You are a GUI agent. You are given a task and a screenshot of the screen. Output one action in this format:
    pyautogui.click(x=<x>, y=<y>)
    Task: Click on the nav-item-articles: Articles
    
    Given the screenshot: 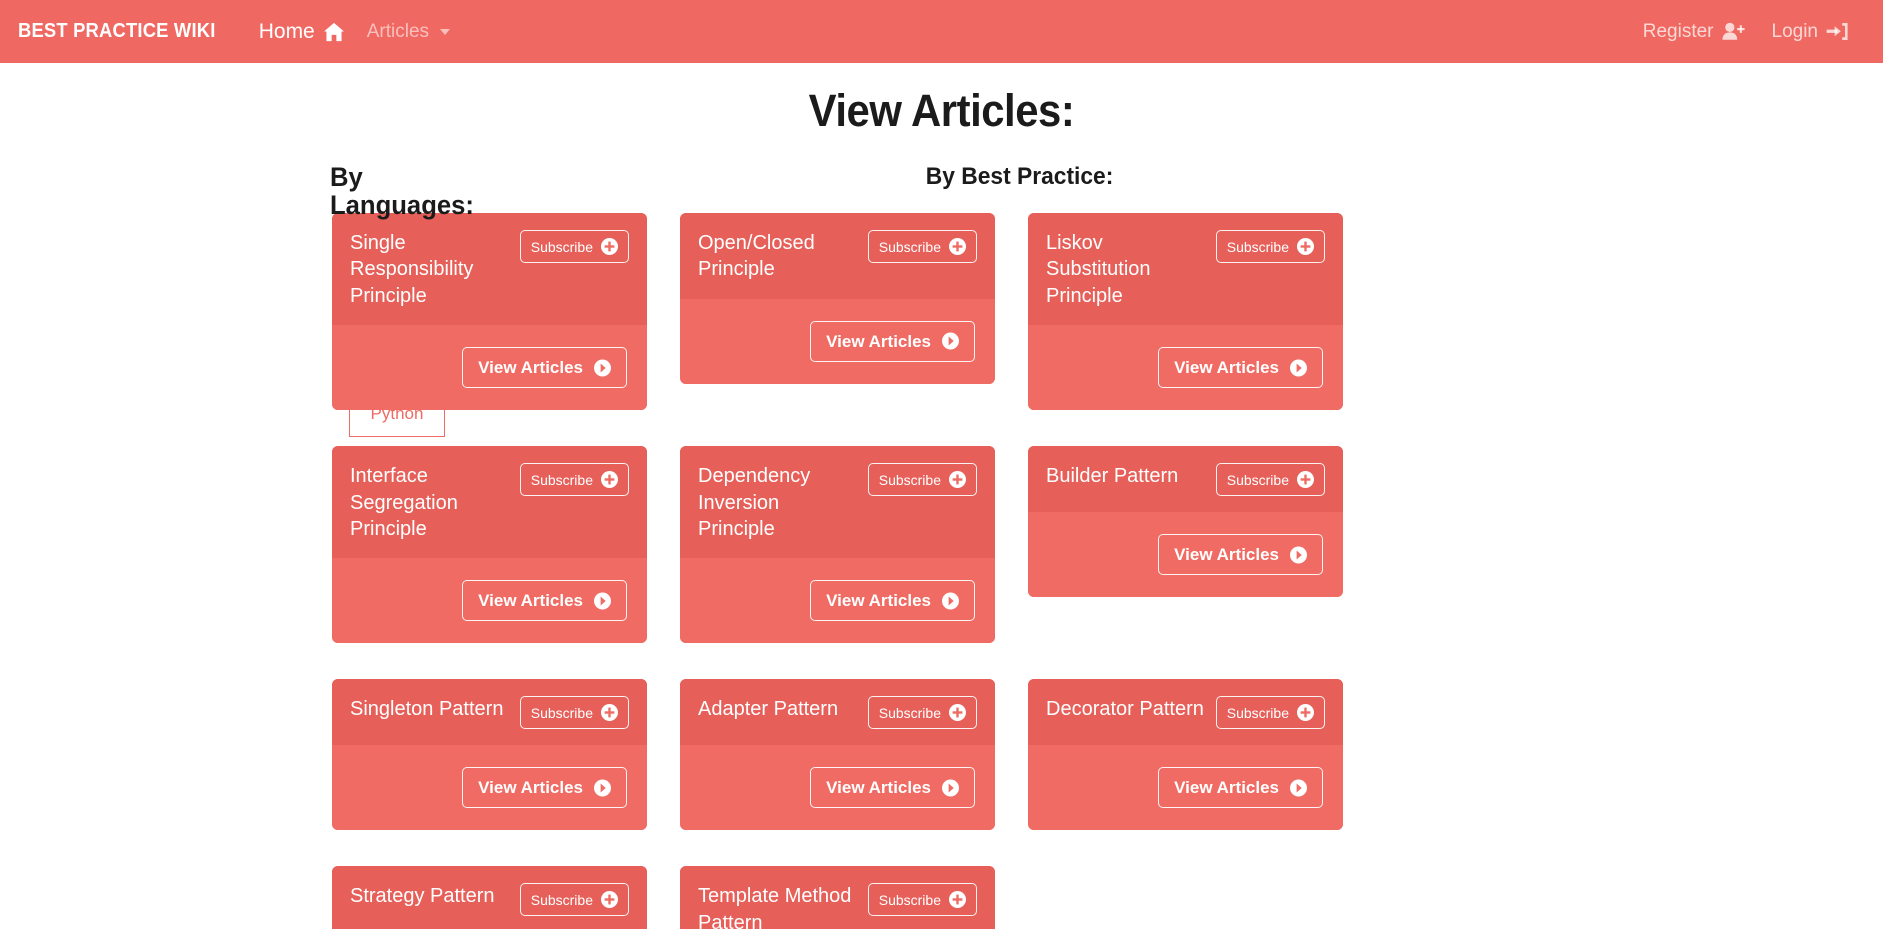 What is the action you would take?
    pyautogui.click(x=408, y=31)
    